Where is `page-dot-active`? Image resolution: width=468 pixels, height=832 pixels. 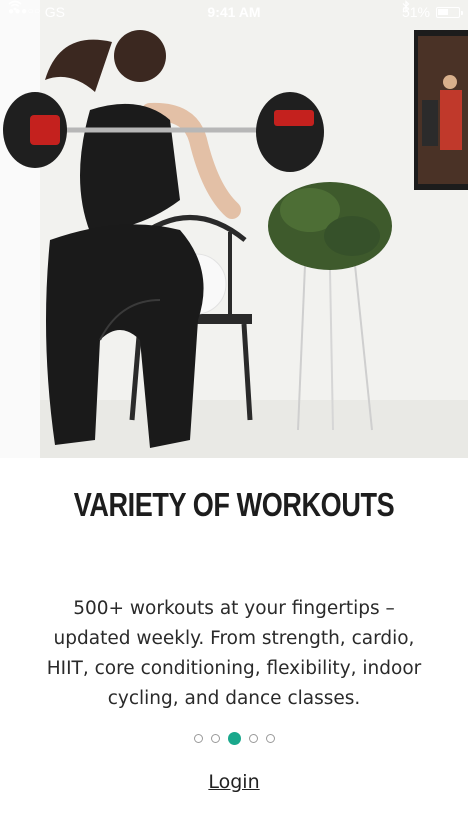
page-dot-active is located at coordinates (234, 738).